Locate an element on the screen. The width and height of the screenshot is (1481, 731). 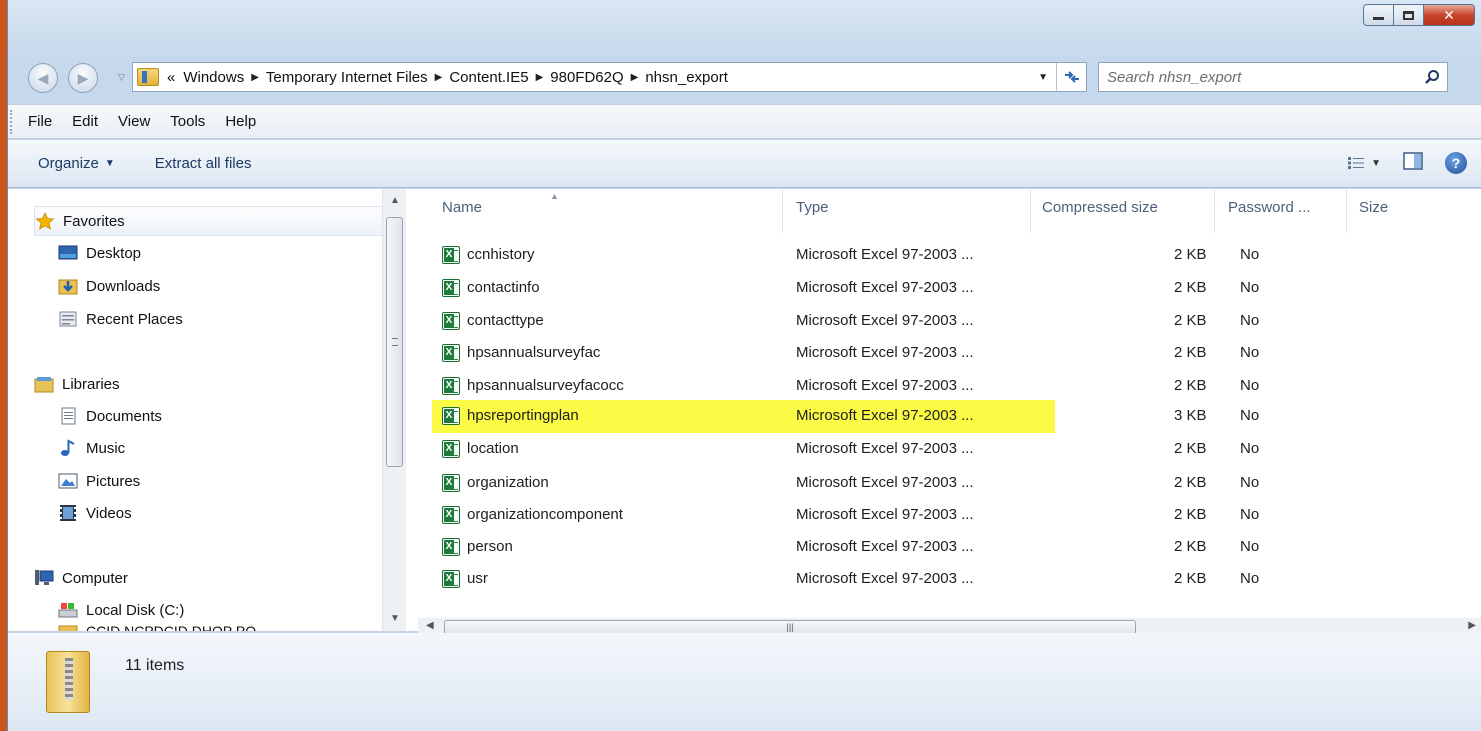
nav-item-local-disk: Local Disk (C:) is located at coordinates (121, 610).